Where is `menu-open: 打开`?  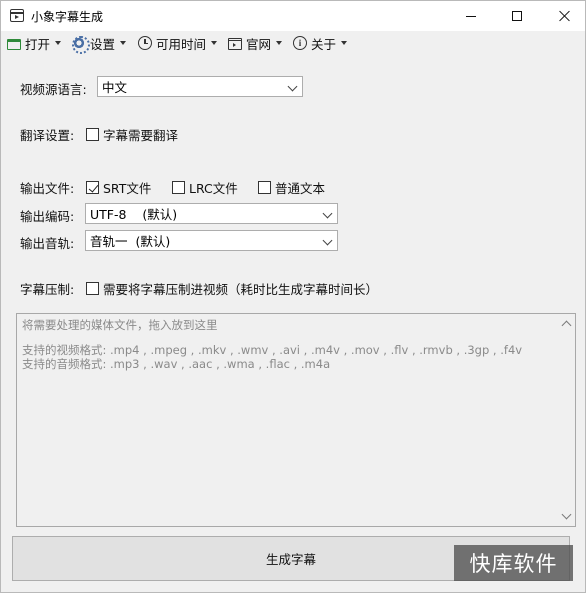 menu-open: 打开 is located at coordinates (34, 43).